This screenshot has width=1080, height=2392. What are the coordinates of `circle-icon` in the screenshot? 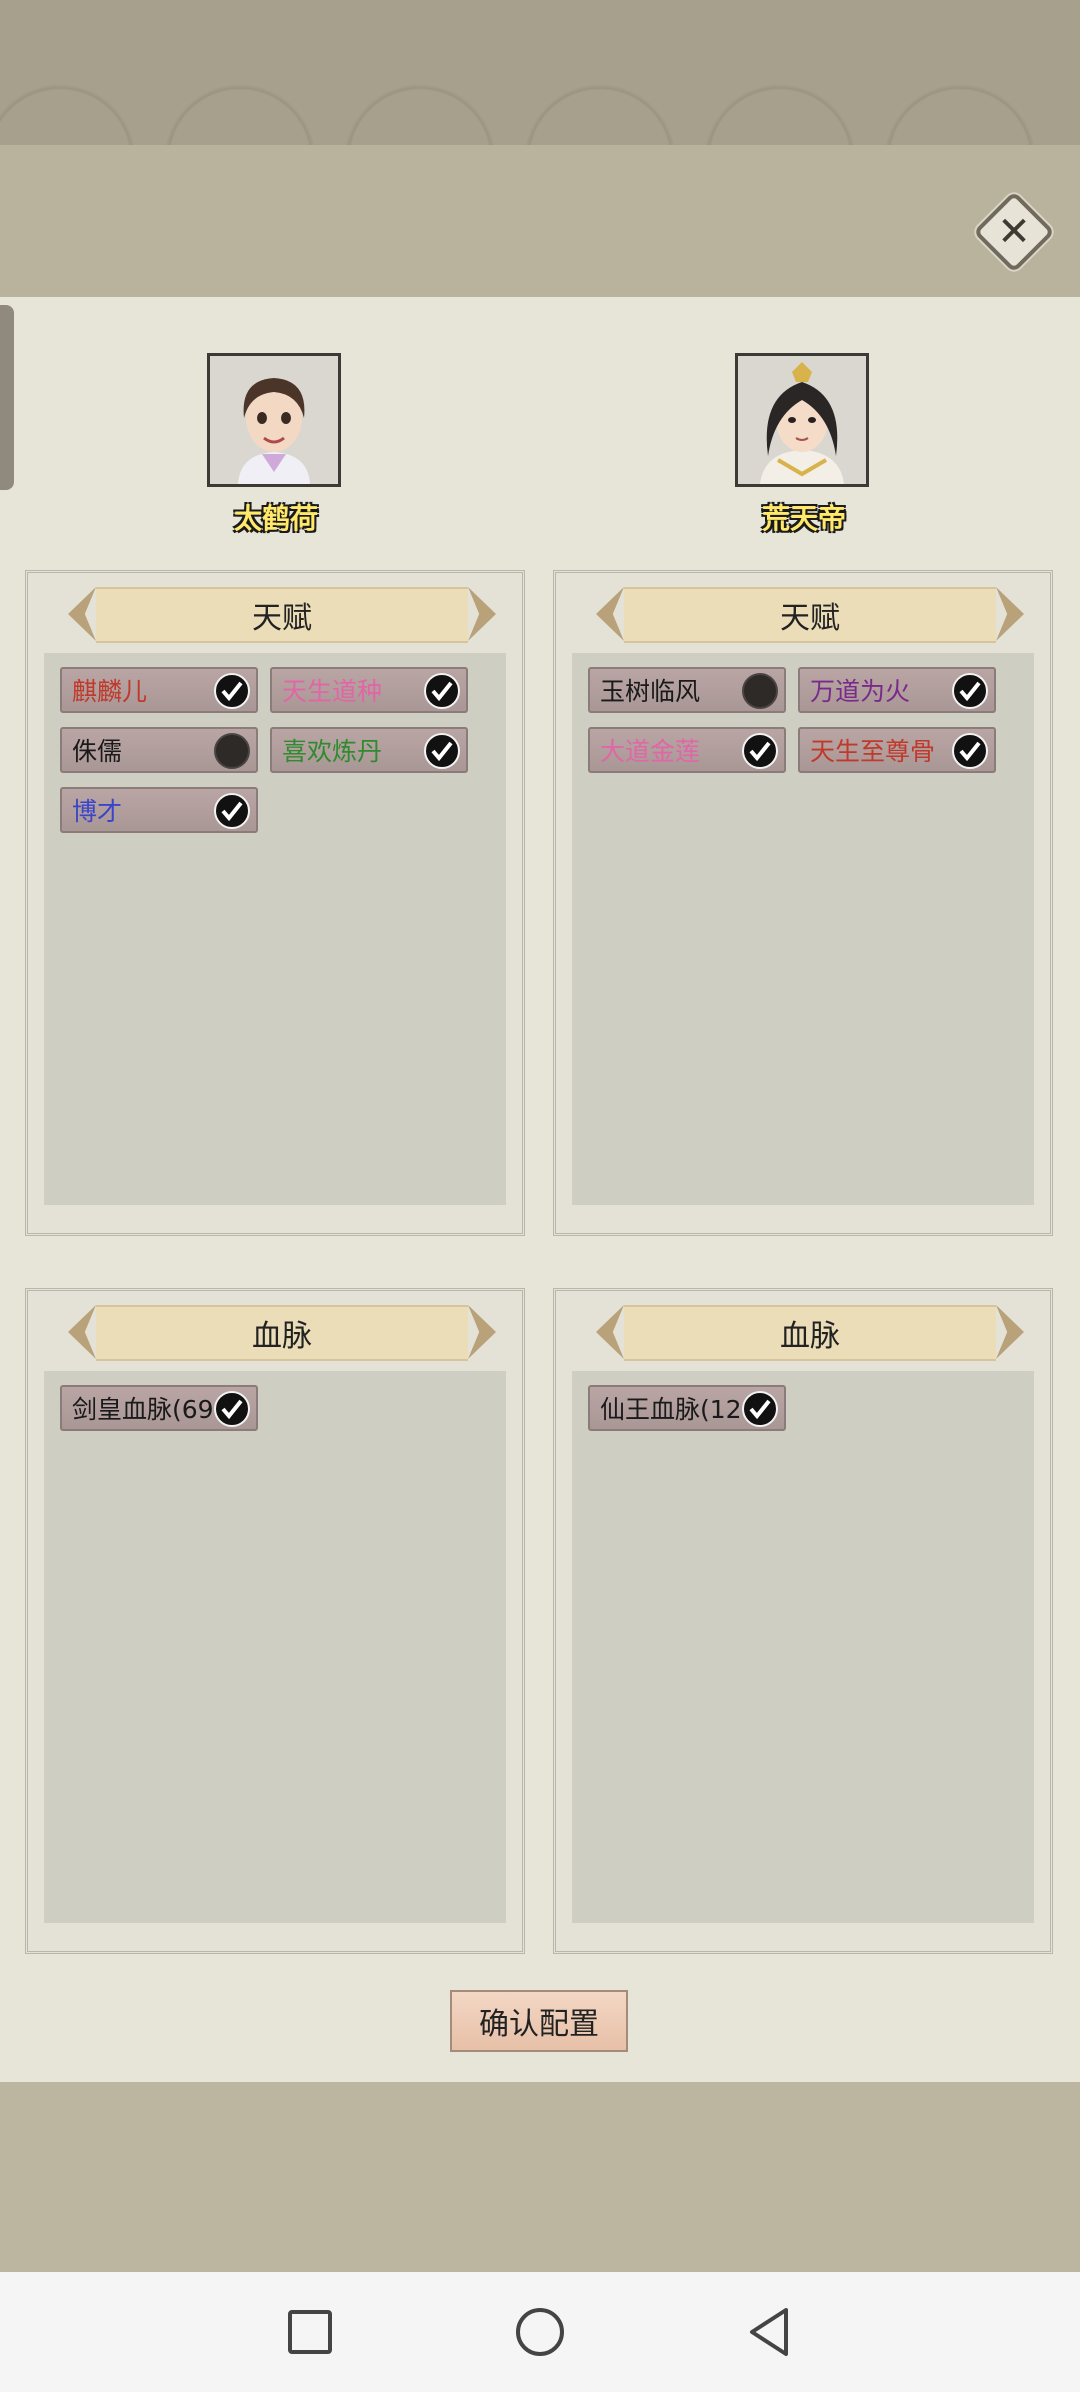 It's located at (540, 2332).